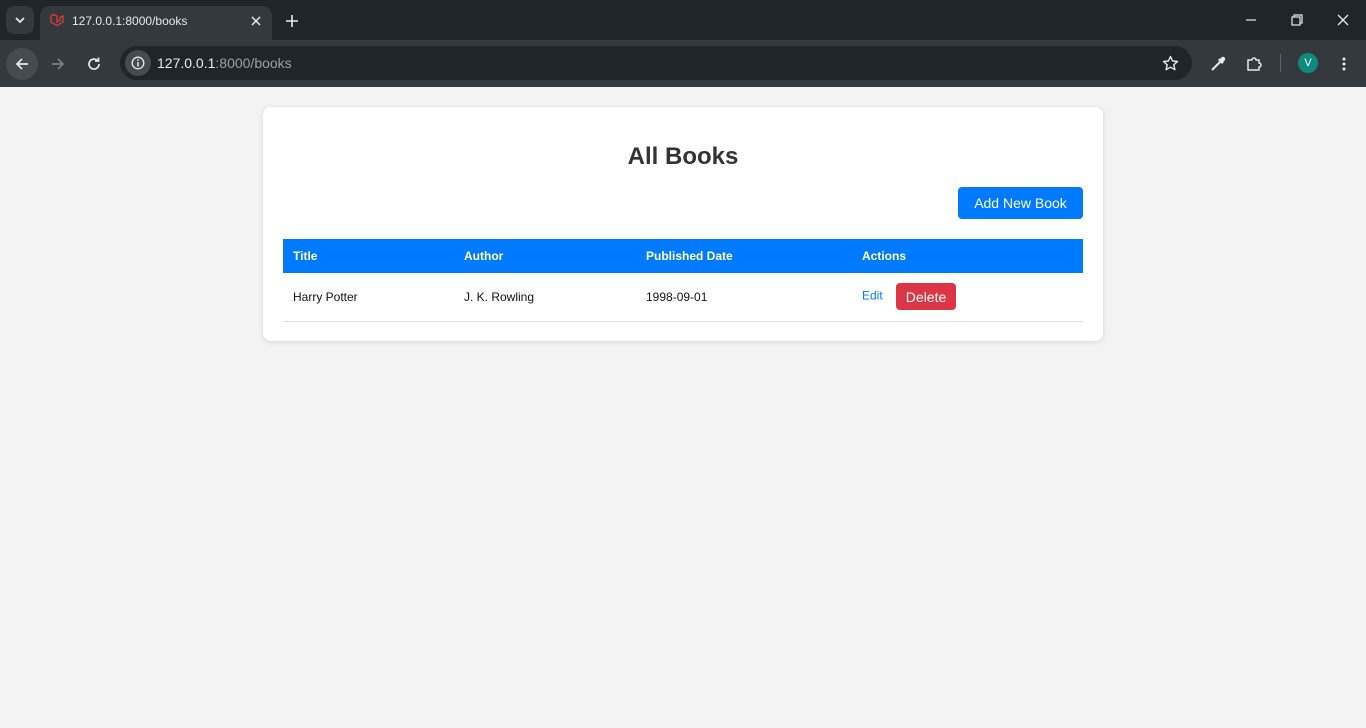 The image size is (1366, 728). Describe the element at coordinates (683, 156) in the screenshot. I see `page-title: All Books` at that location.